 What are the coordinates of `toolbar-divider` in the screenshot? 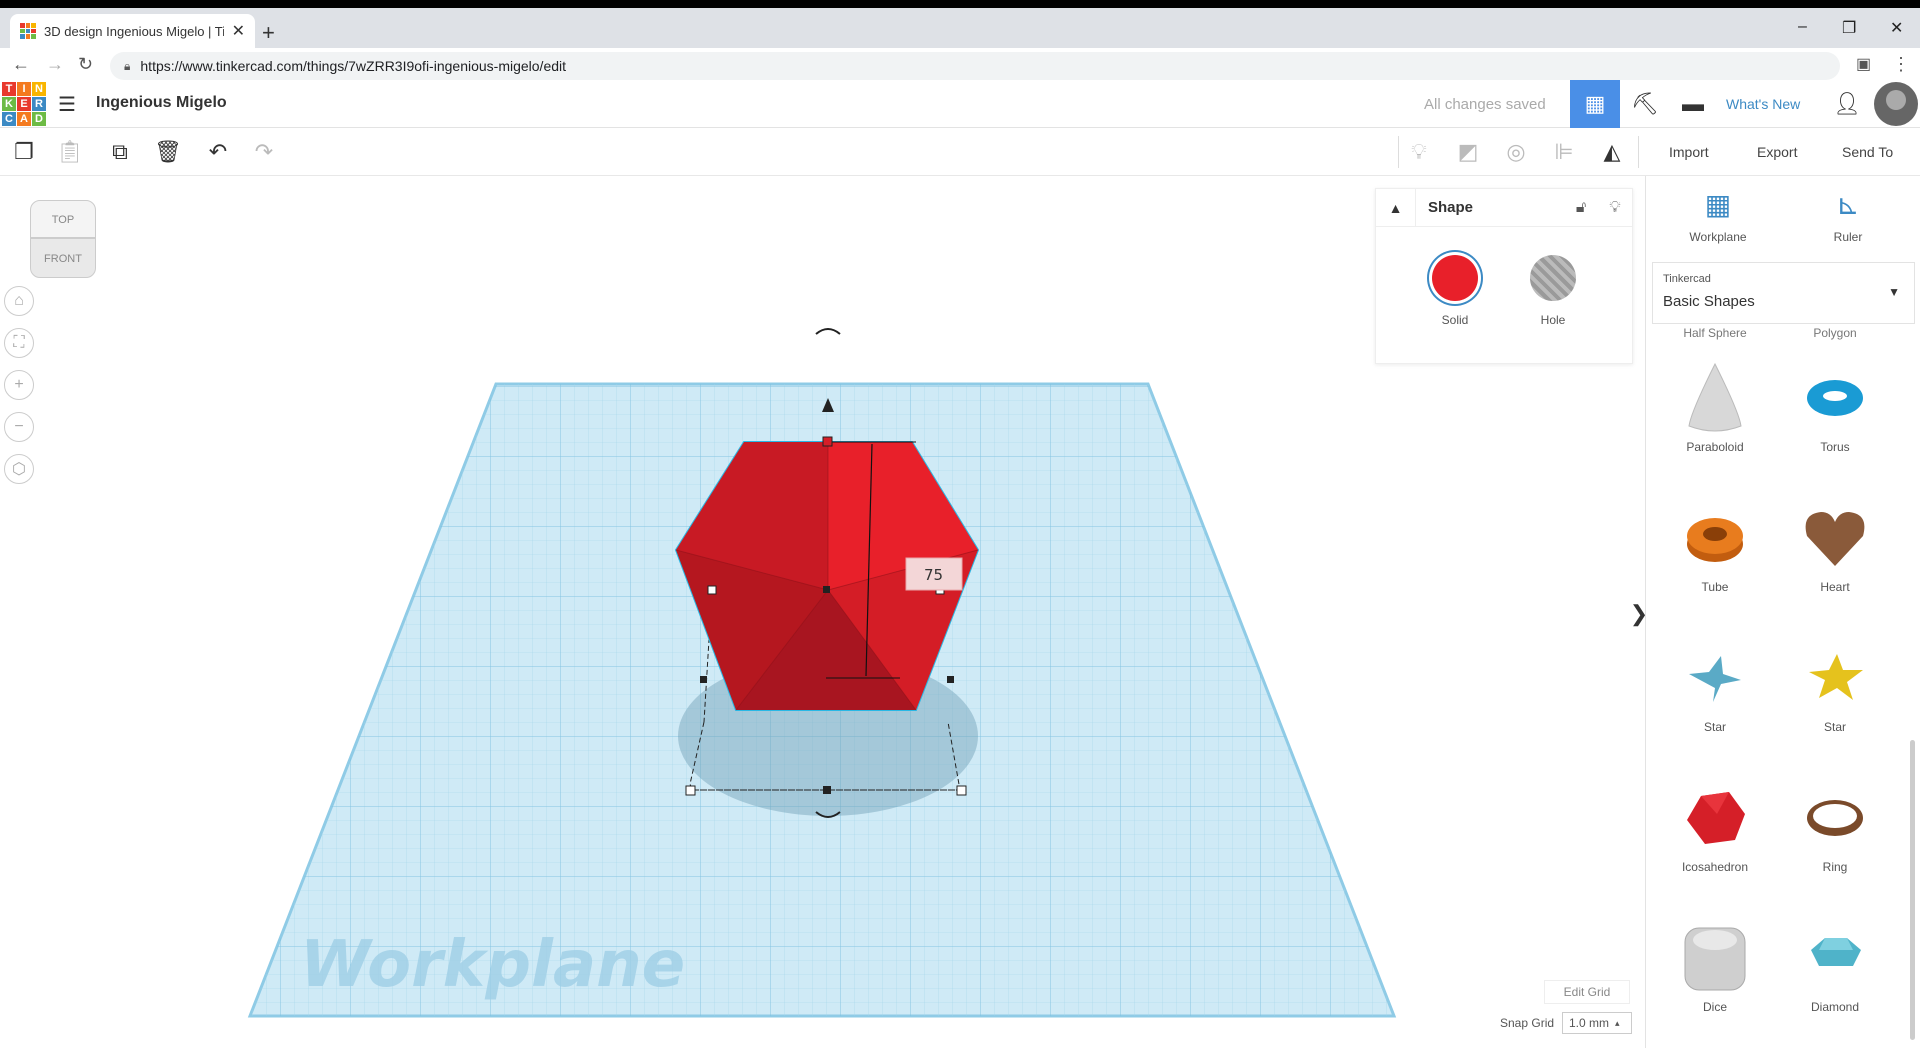 It's located at (1398, 152).